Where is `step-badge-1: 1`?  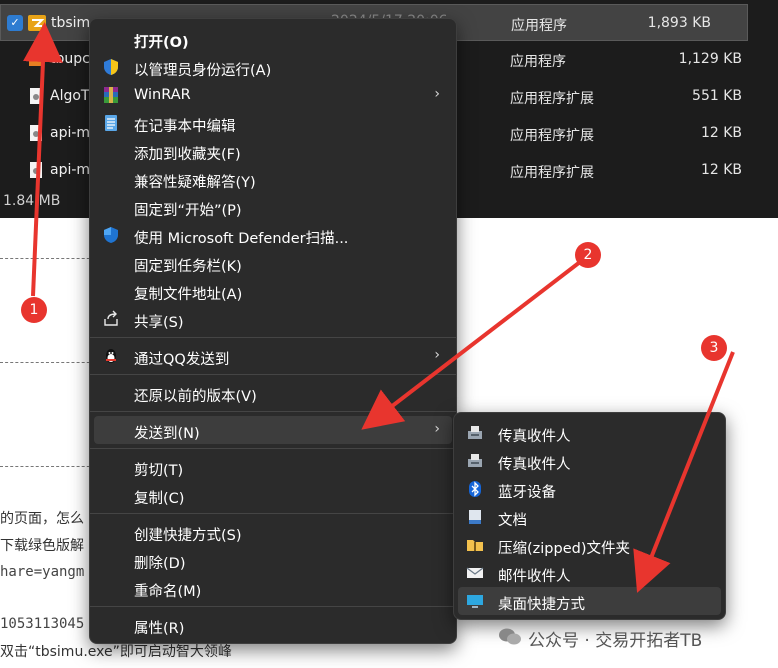
step-badge-1: 1 is located at coordinates (34, 310).